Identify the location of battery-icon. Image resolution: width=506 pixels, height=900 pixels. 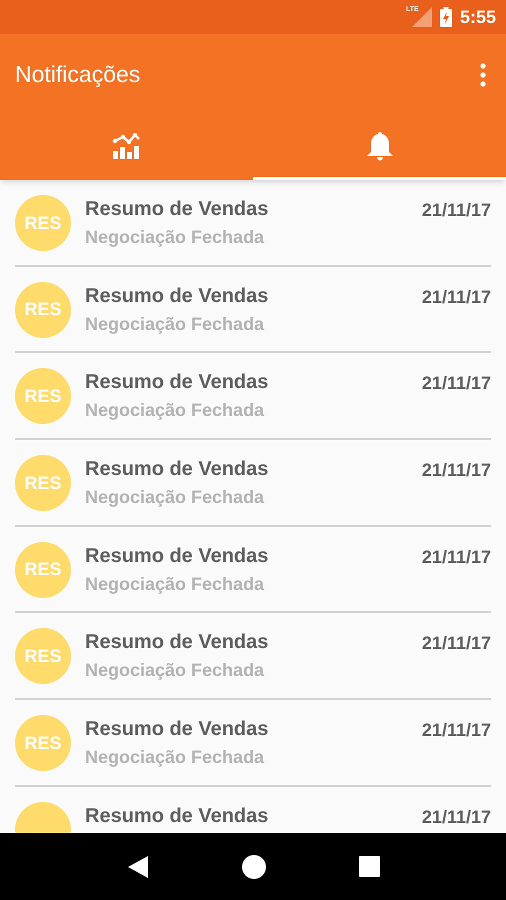
(446, 17).